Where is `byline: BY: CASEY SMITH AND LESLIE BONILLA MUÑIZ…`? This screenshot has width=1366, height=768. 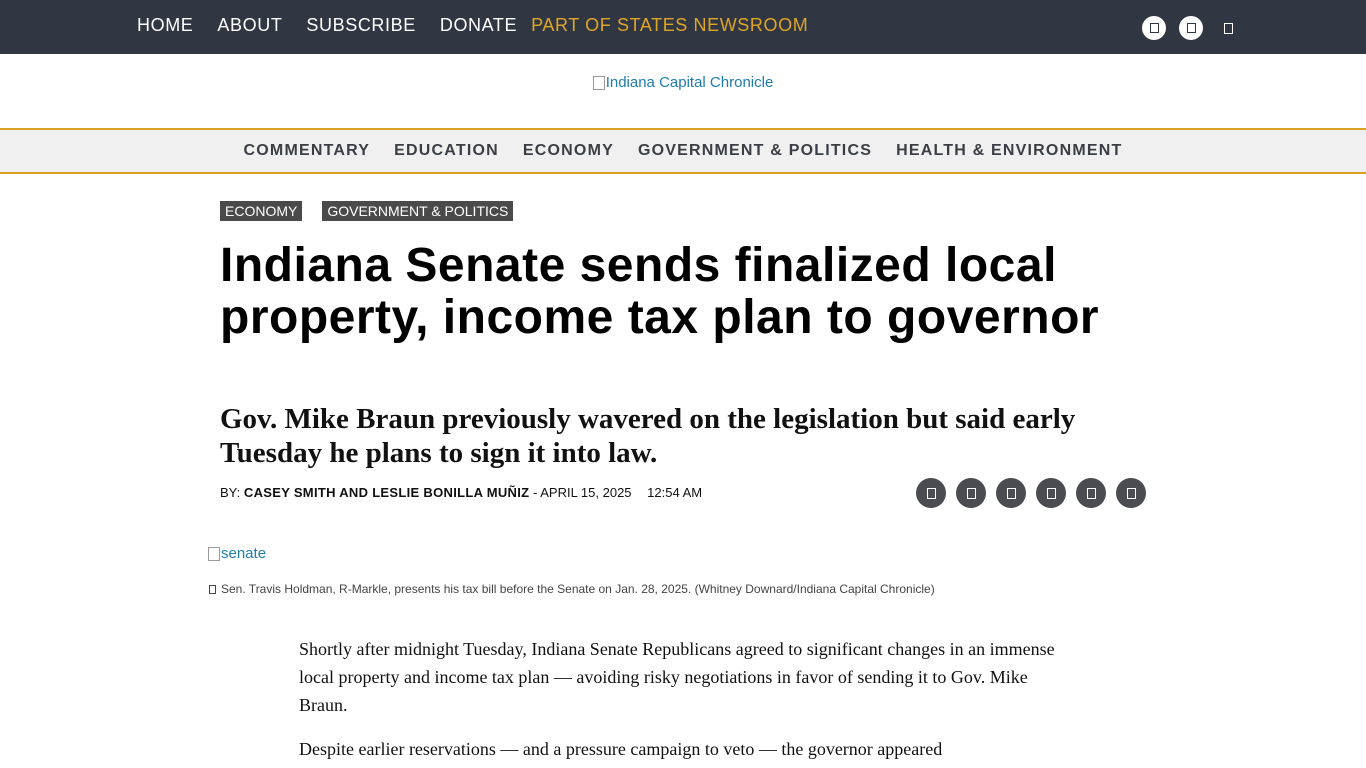 byline: BY: CASEY SMITH AND LESLIE BONILLA MUÑIZ… is located at coordinates (461, 492).